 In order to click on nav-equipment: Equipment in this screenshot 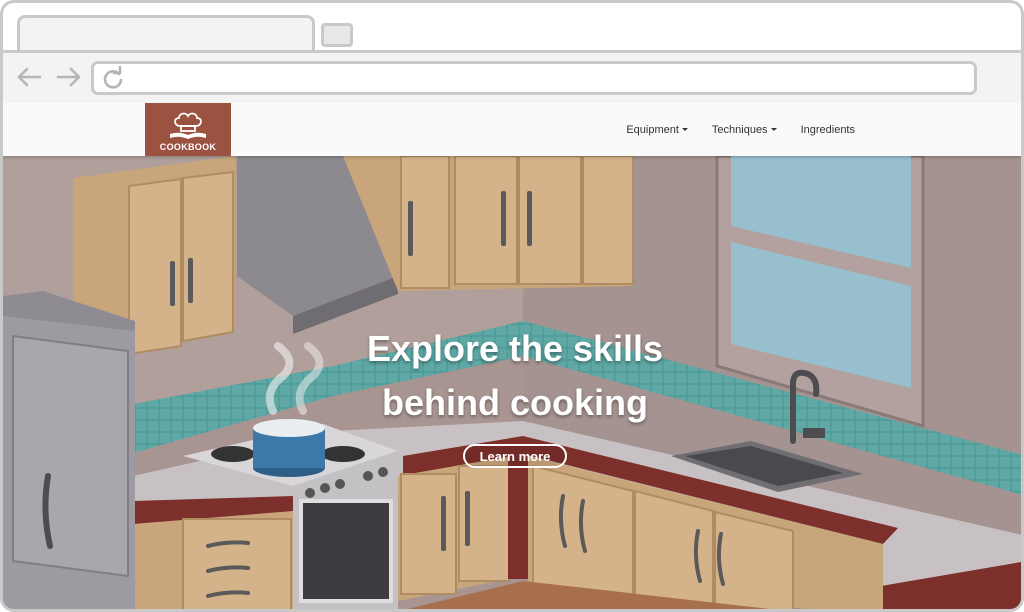, I will do `click(657, 130)`.